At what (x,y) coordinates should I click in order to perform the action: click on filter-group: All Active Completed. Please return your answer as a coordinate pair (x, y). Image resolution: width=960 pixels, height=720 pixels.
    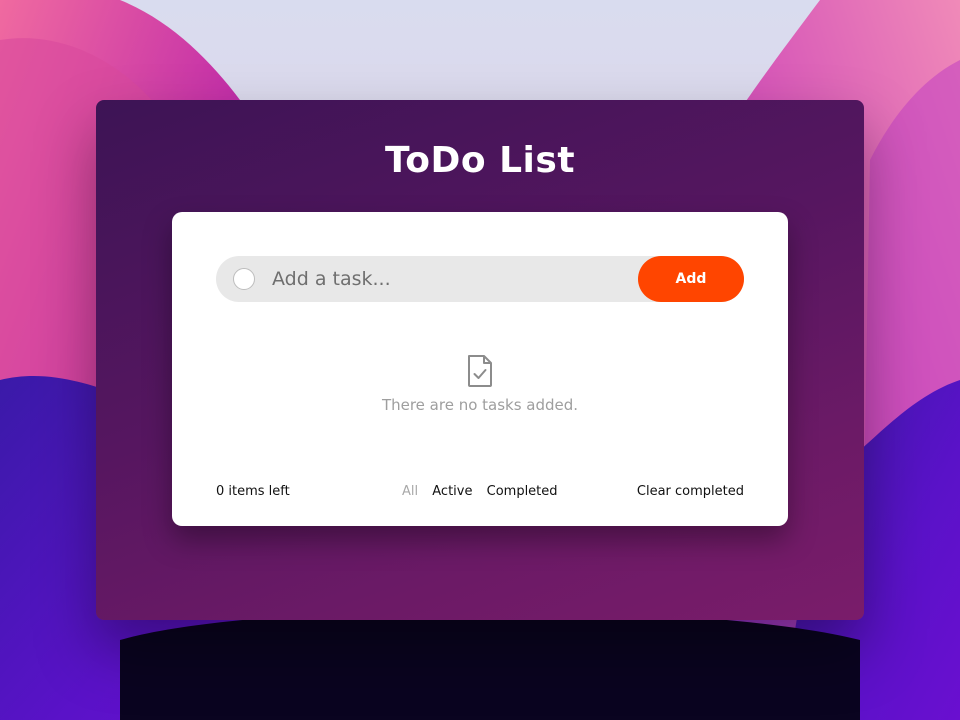
    Looking at the image, I should click on (485, 491).